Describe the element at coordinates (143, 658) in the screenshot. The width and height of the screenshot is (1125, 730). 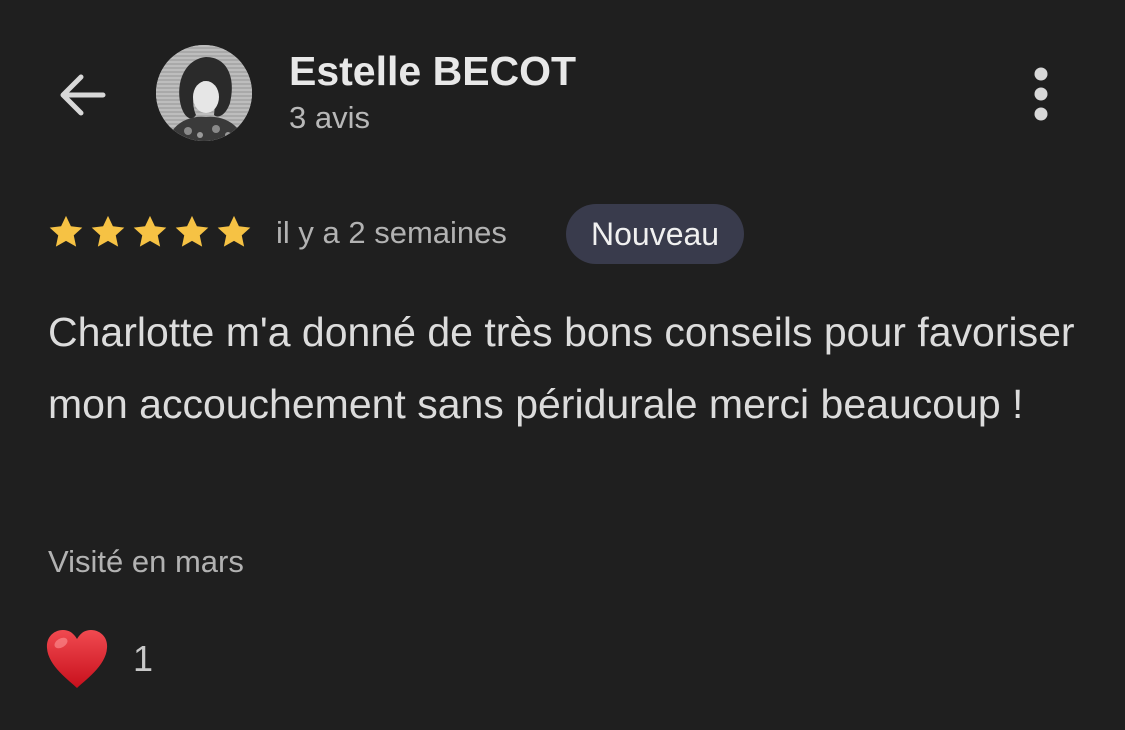
I see `like-count: 1` at that location.